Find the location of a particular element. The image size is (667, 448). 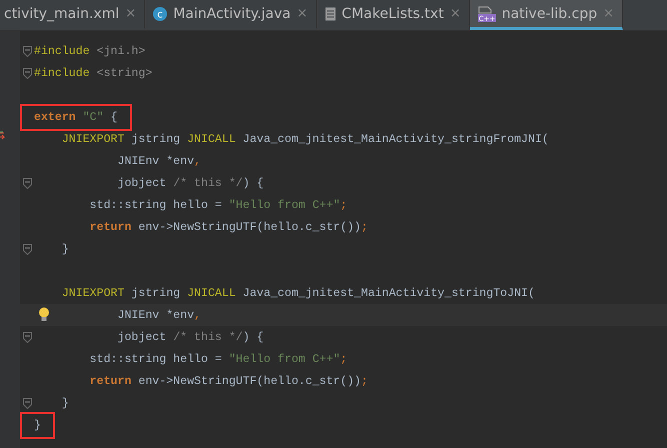

code-line: #include <jni.h> is located at coordinates (90, 51).